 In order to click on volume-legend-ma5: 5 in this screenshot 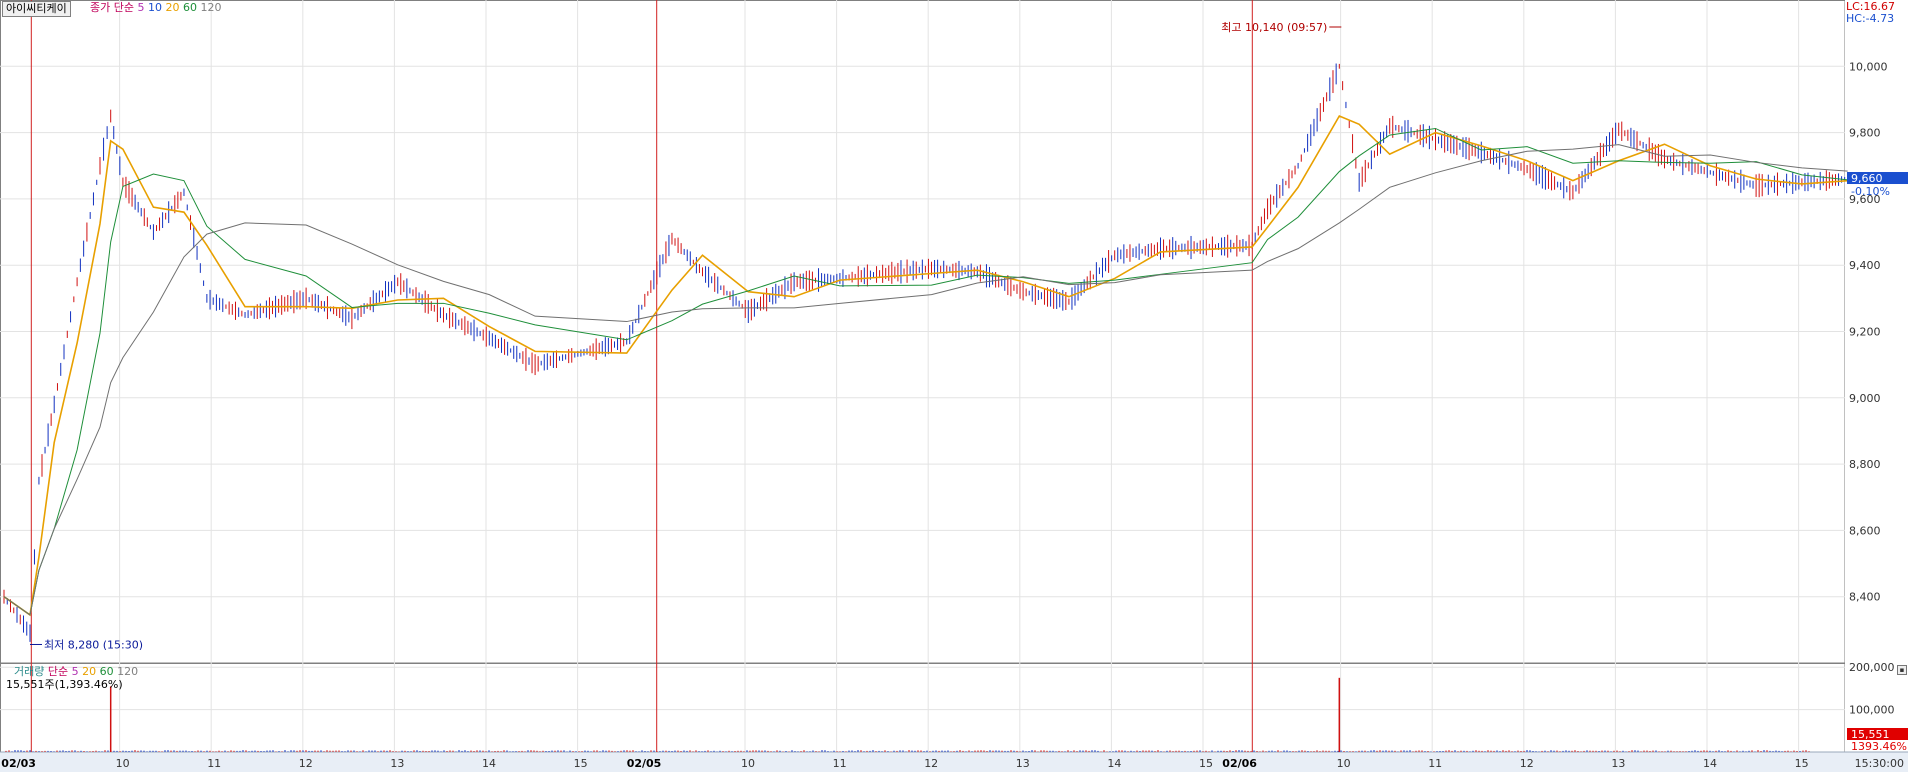, I will do `click(75, 671)`.